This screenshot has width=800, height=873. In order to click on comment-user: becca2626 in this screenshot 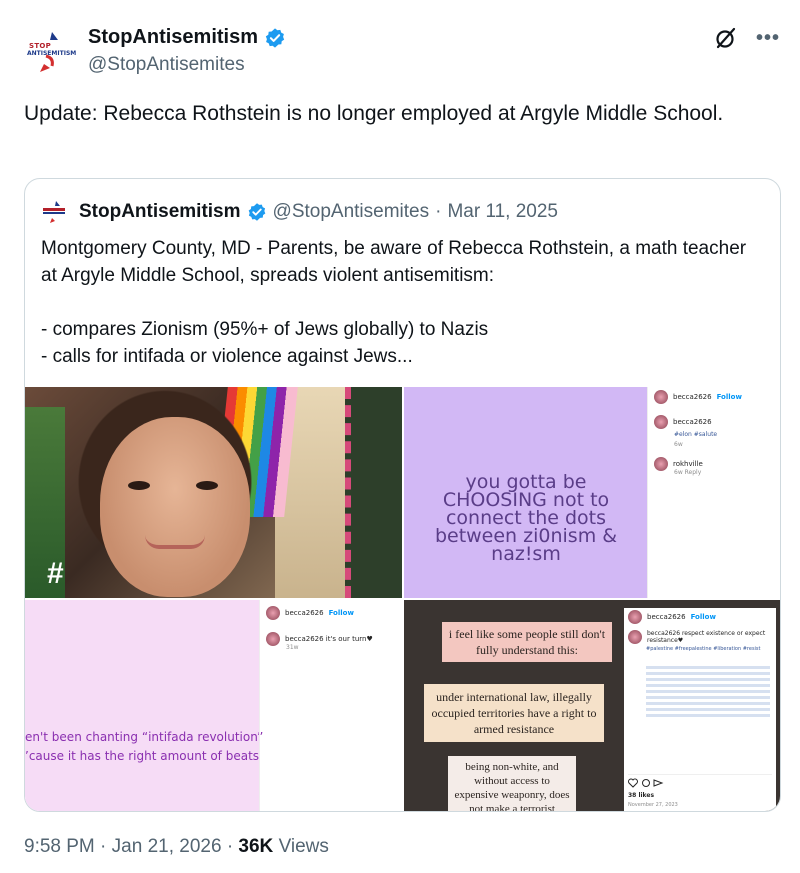, I will do `click(692, 422)`.